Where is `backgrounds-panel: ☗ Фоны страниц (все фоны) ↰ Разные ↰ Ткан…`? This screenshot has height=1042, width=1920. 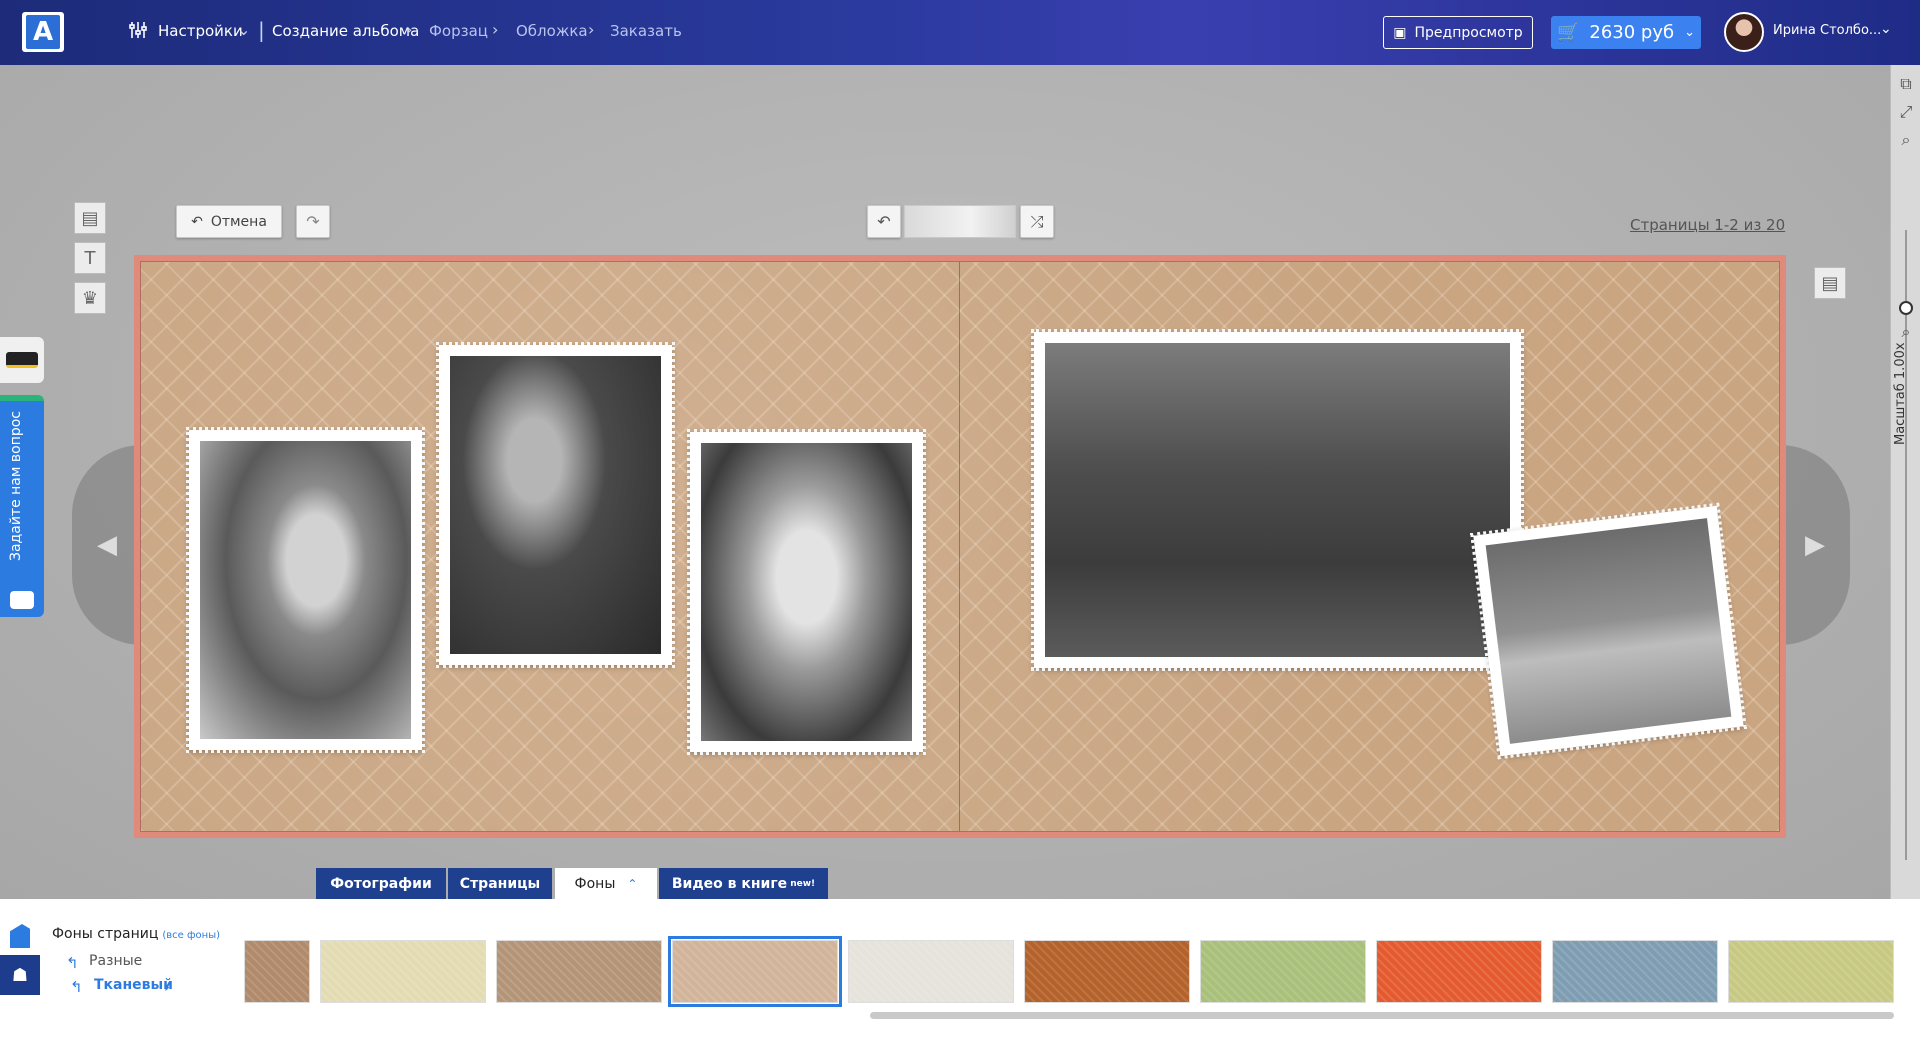 backgrounds-panel: ☗ Фоны страниц (все фоны) ↰ Разные ↰ Ткан… is located at coordinates (960, 970).